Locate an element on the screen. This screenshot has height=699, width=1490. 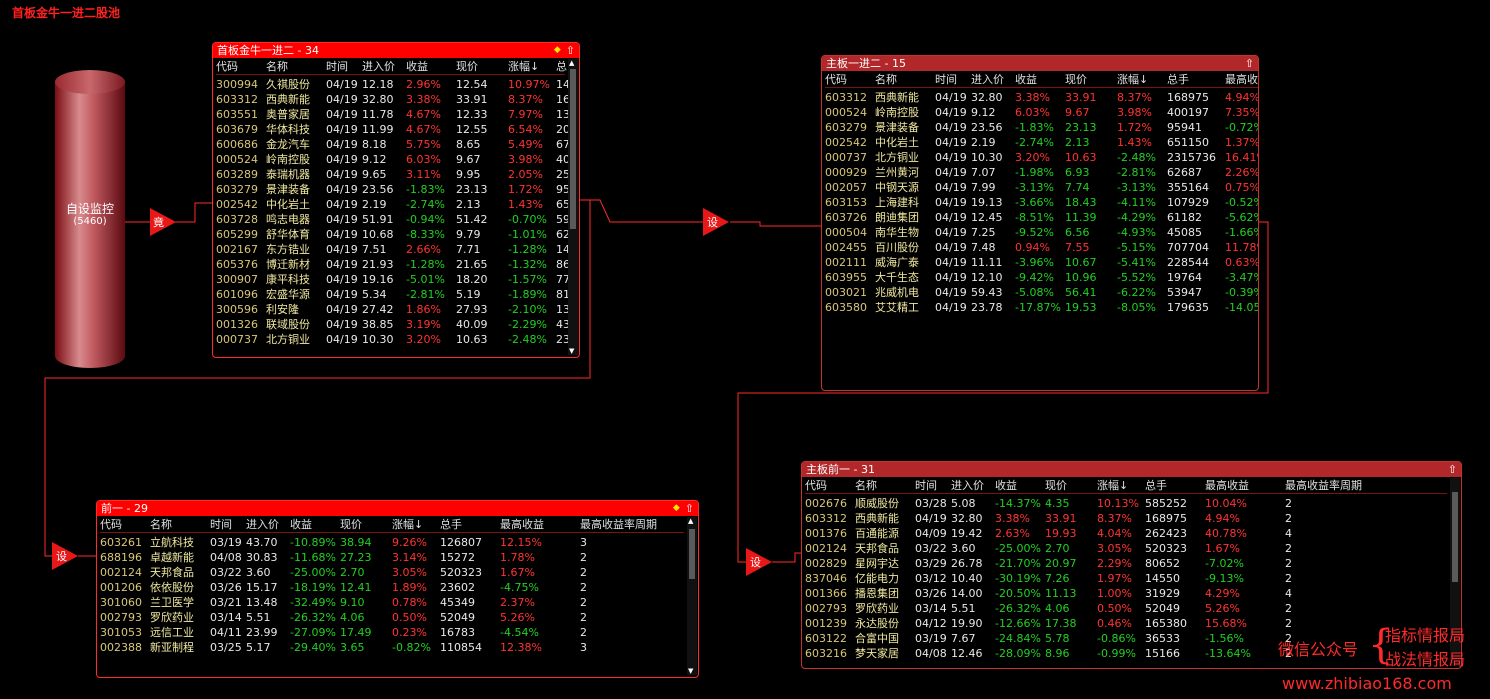
panel-header: 前一 - 29 ◆ ⇧ is located at coordinates (397, 508).